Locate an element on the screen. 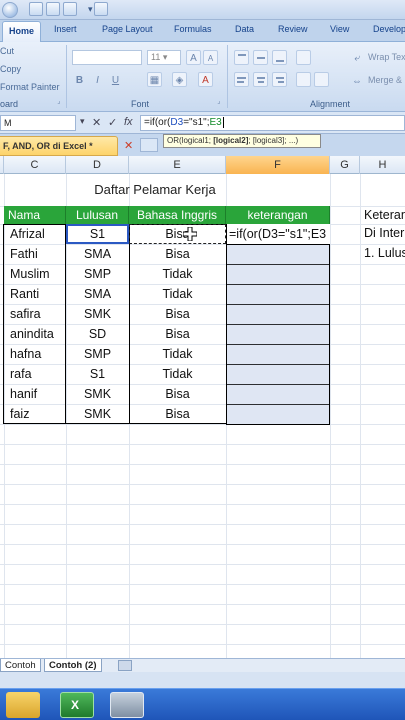  cell-nama: Fathi is located at coordinates (35, 254).